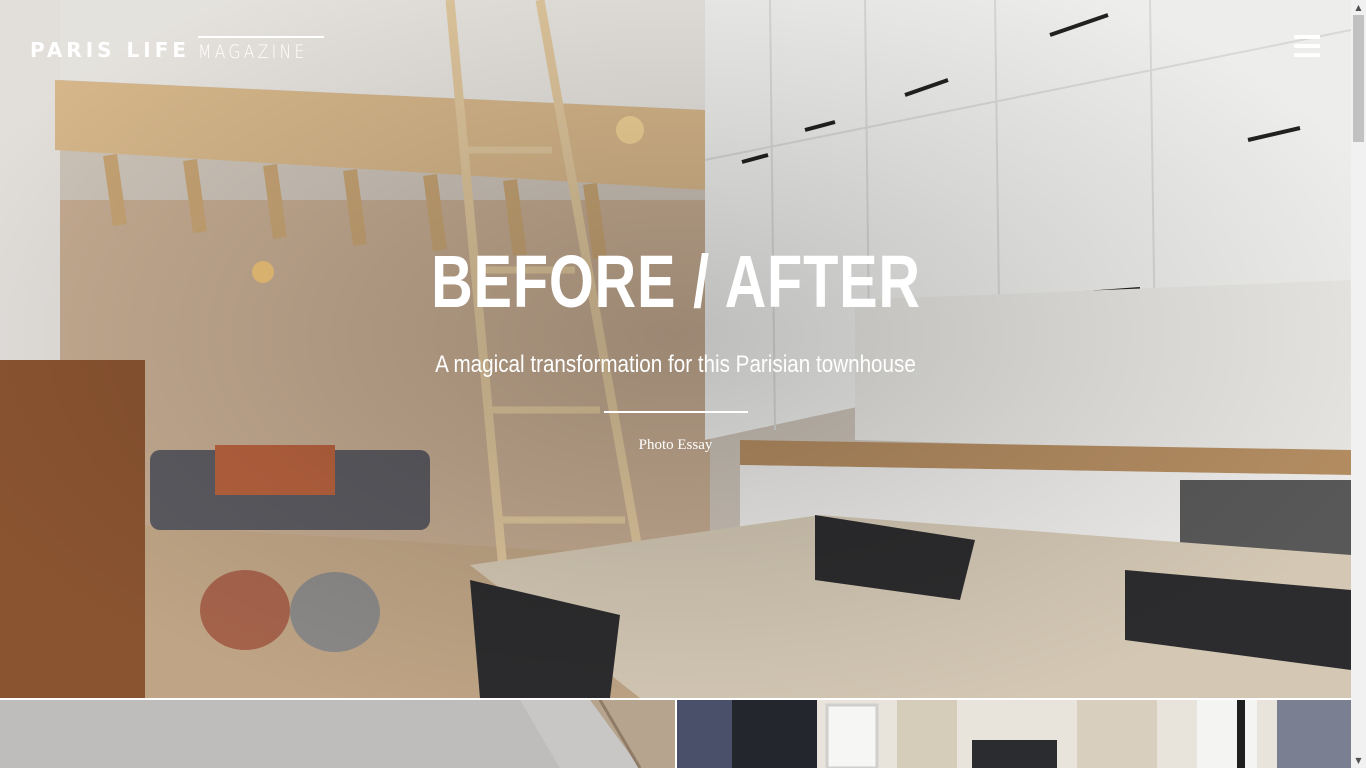  Describe the element at coordinates (675, 445) in the screenshot. I see `category-link: Photo Essay` at that location.